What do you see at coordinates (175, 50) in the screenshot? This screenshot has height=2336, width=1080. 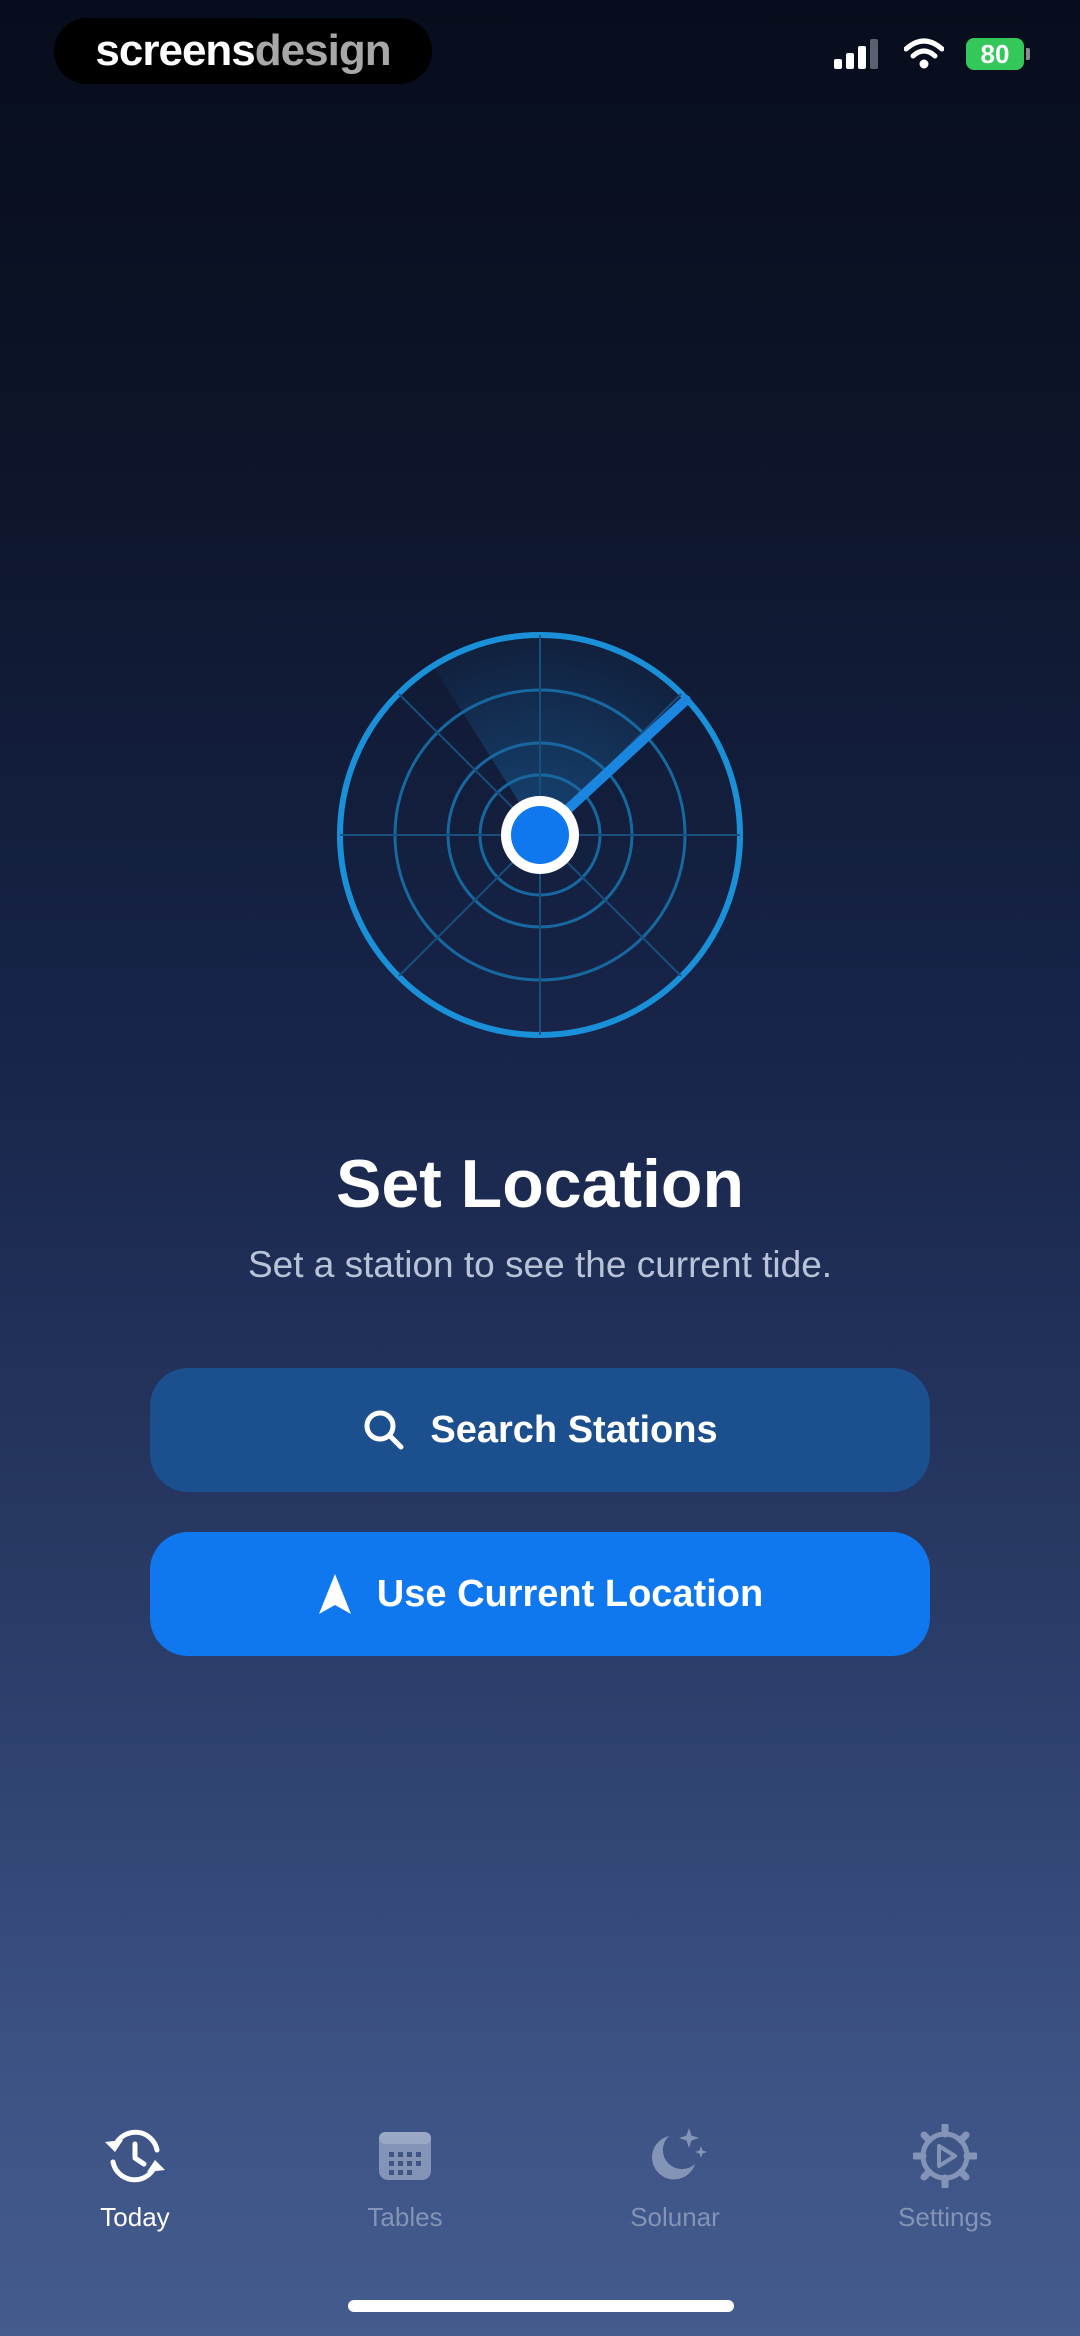 I see `watermark-part-1: screens` at bounding box center [175, 50].